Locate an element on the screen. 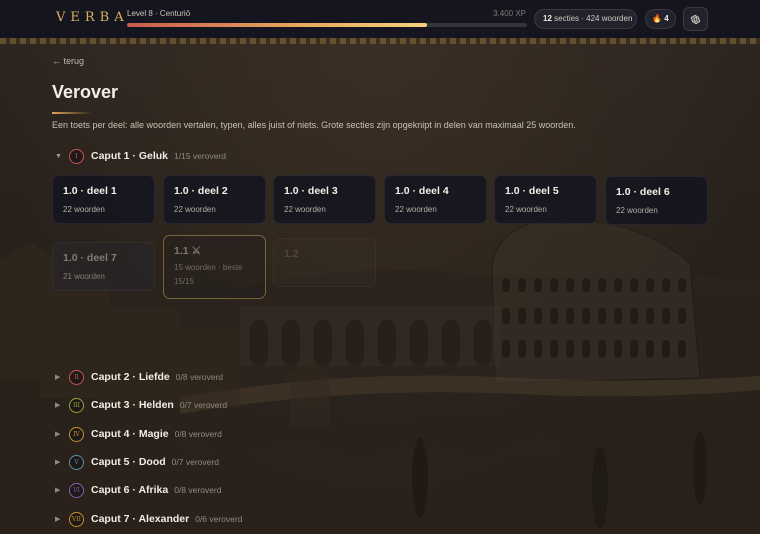 This screenshot has height=534, width=760. xp-progress-bar is located at coordinates (327, 25).